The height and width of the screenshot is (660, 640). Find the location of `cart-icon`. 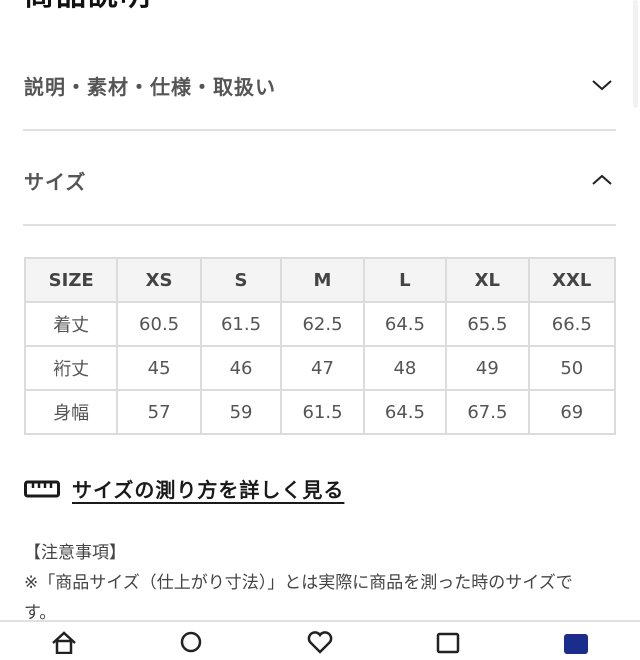

cart-icon is located at coordinates (448, 643).